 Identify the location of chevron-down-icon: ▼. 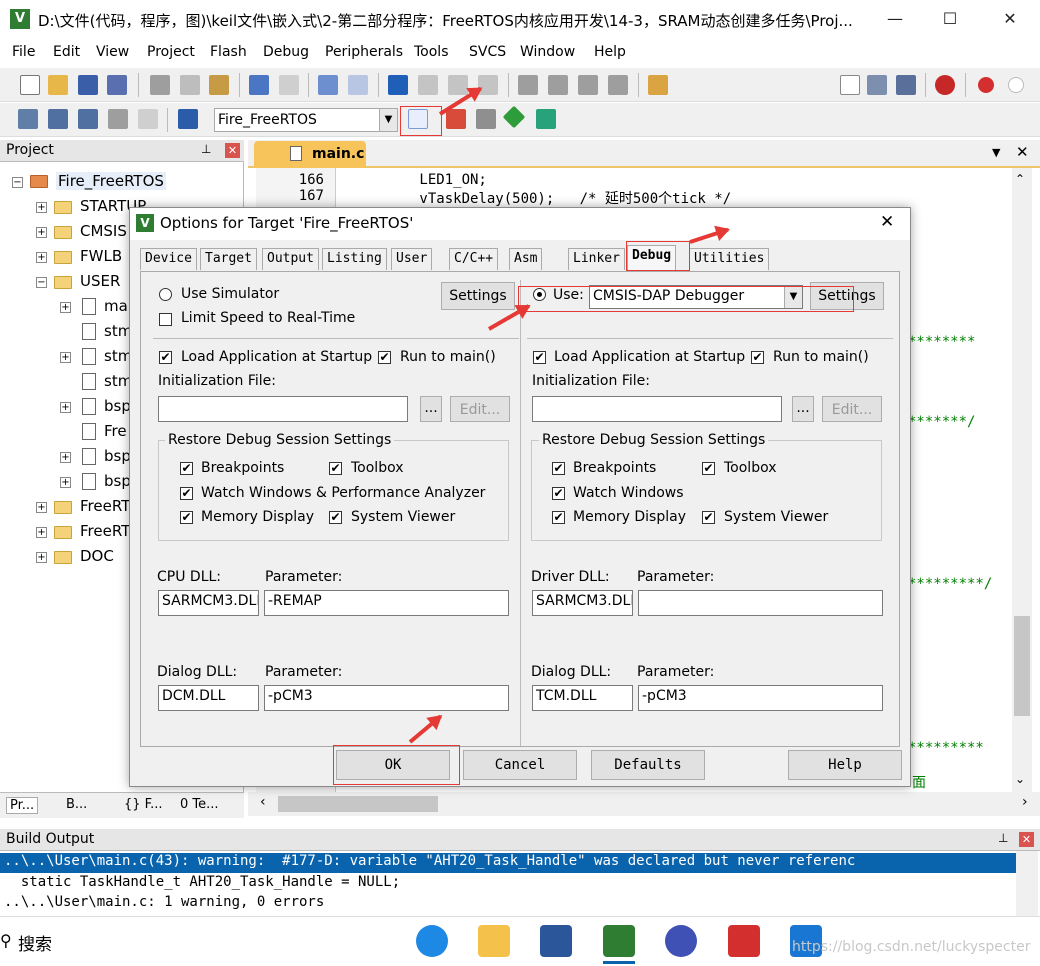
(388, 120).